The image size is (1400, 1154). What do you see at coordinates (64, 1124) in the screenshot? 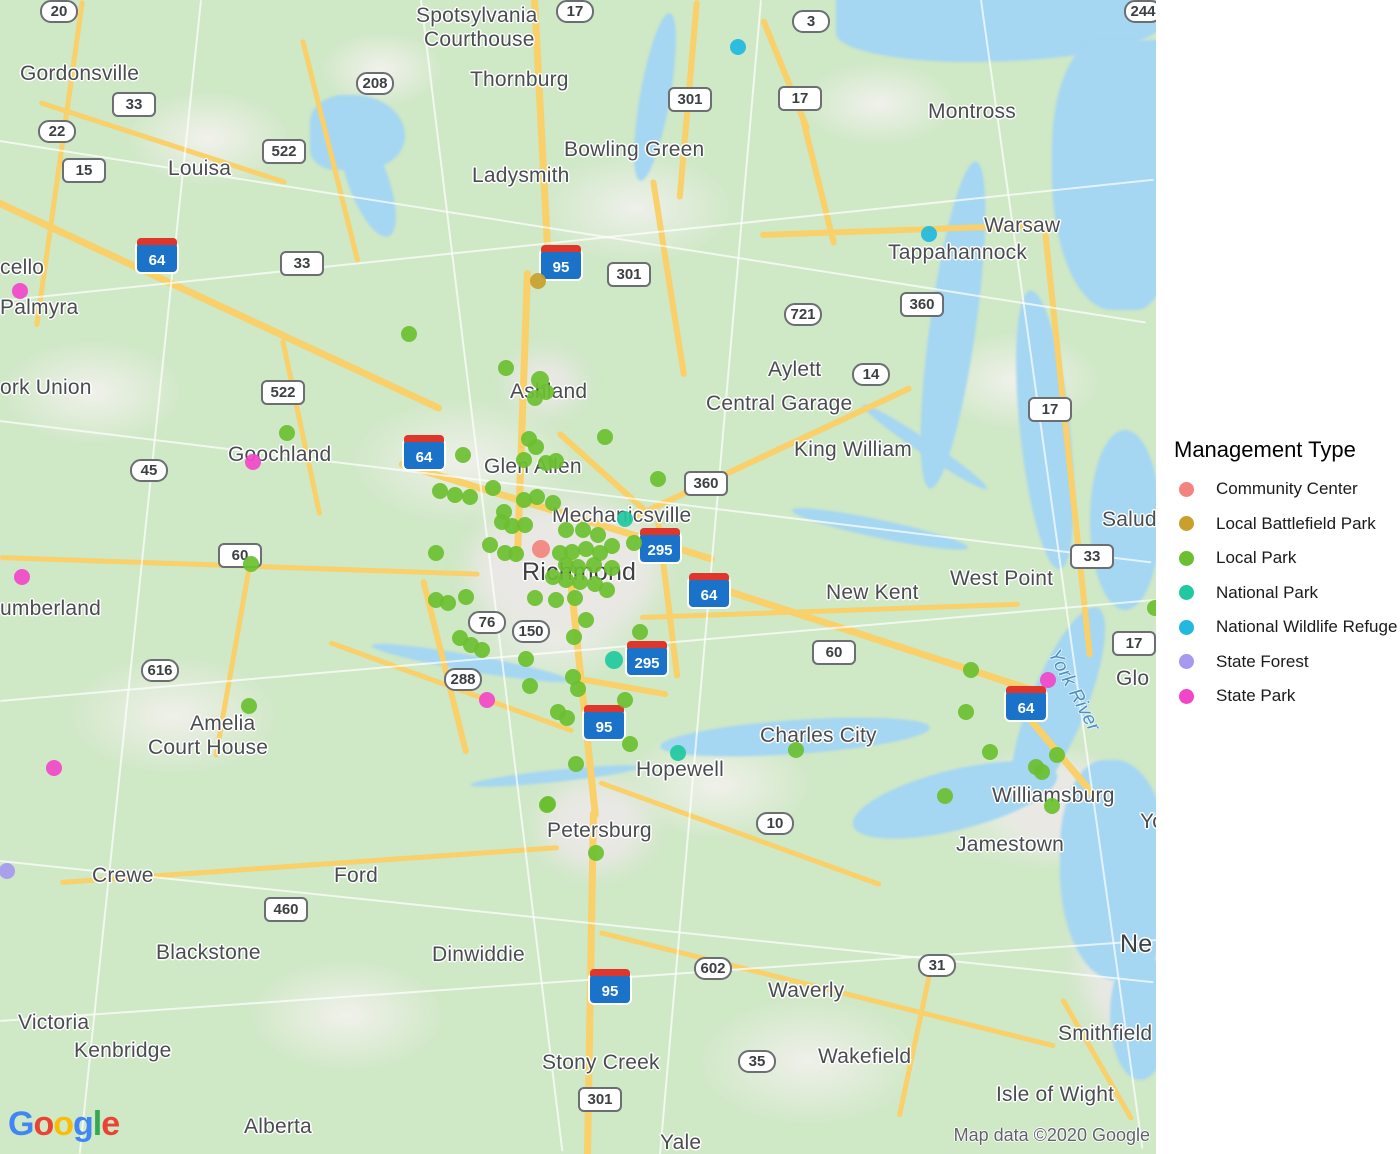
I see `google-logo: Google` at bounding box center [64, 1124].